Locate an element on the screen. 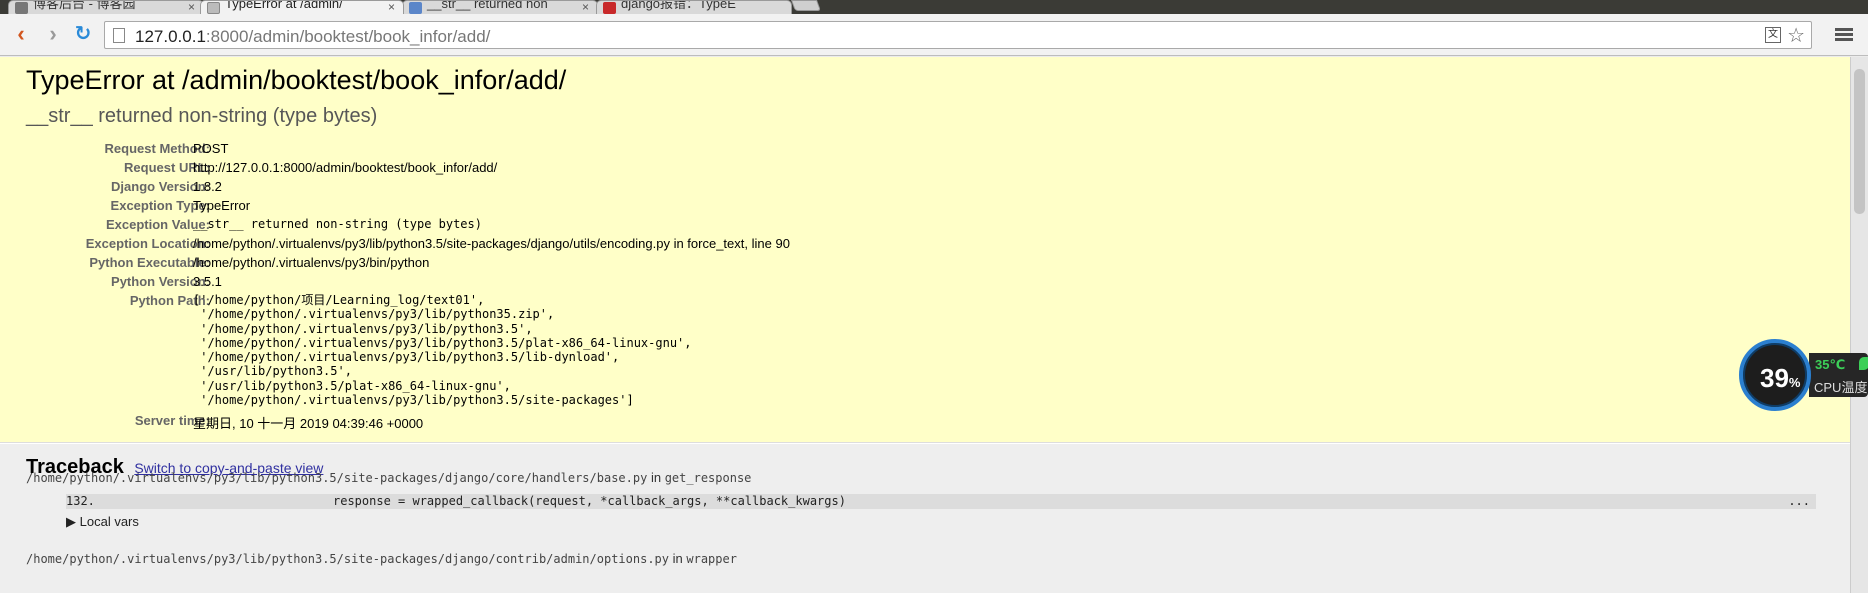 The height and width of the screenshot is (593, 1868). meta-value: /home/python/.virtualenvs/py3/bin/python is located at coordinates (311, 262).